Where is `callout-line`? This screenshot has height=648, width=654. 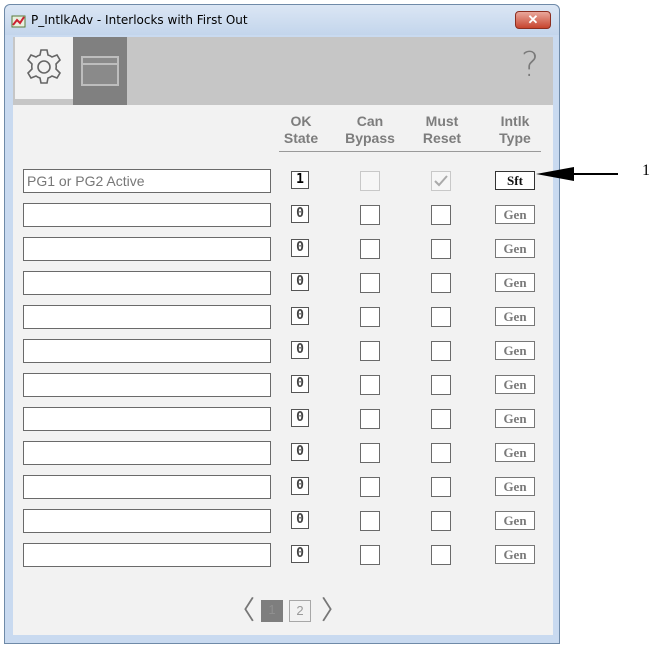
callout-line is located at coordinates (595, 174).